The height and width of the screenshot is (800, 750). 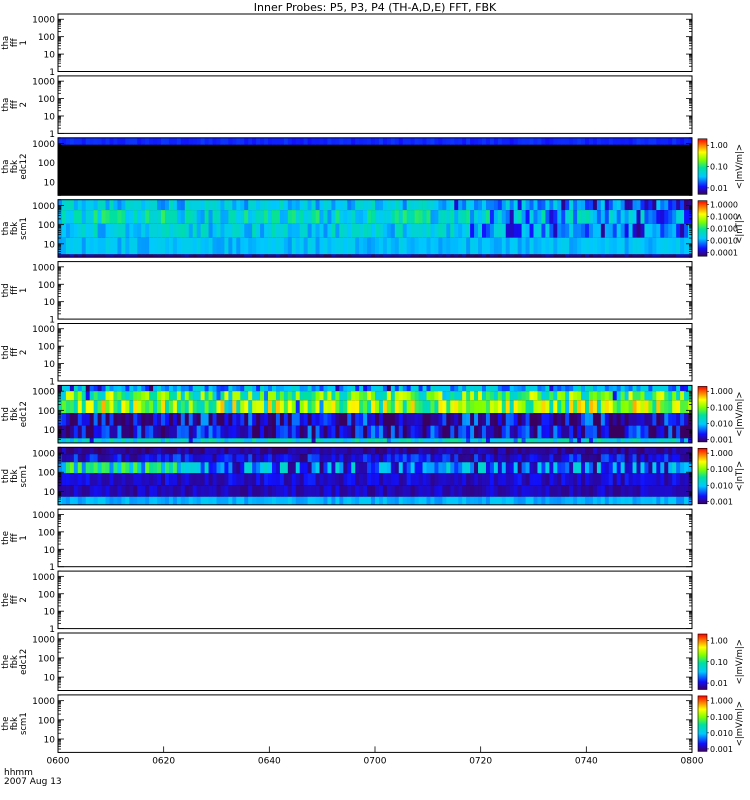 I want to click on x-tick-label: 0800, so click(x=692, y=761).